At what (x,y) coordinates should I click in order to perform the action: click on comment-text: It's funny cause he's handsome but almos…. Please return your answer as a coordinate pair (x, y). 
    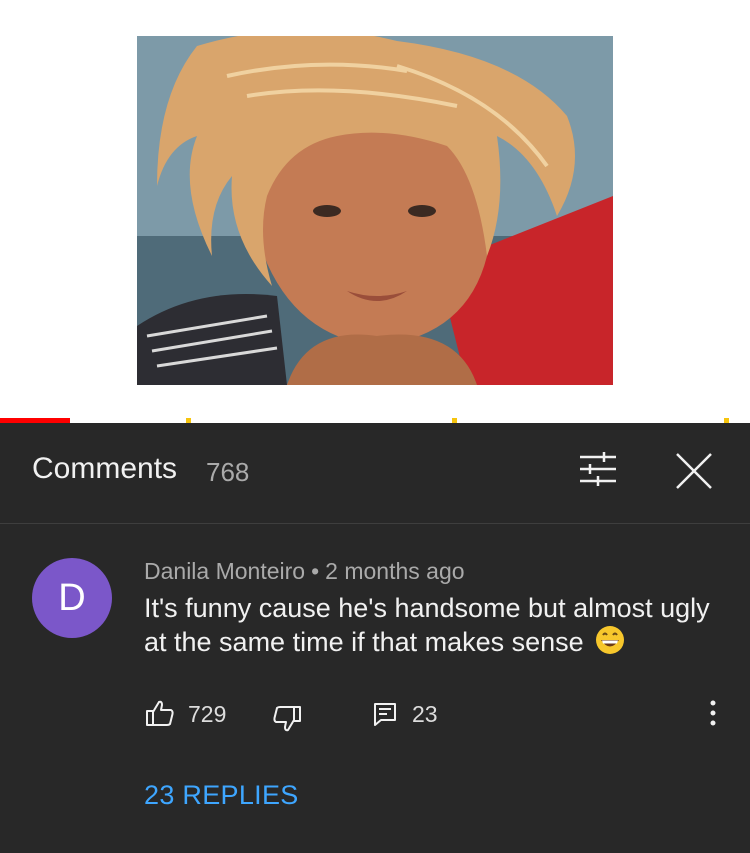
    Looking at the image, I should click on (429, 625).